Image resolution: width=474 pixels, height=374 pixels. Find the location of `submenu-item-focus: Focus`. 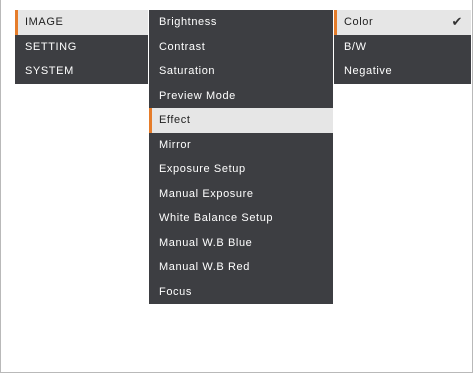

submenu-item-focus: Focus is located at coordinates (241, 292).